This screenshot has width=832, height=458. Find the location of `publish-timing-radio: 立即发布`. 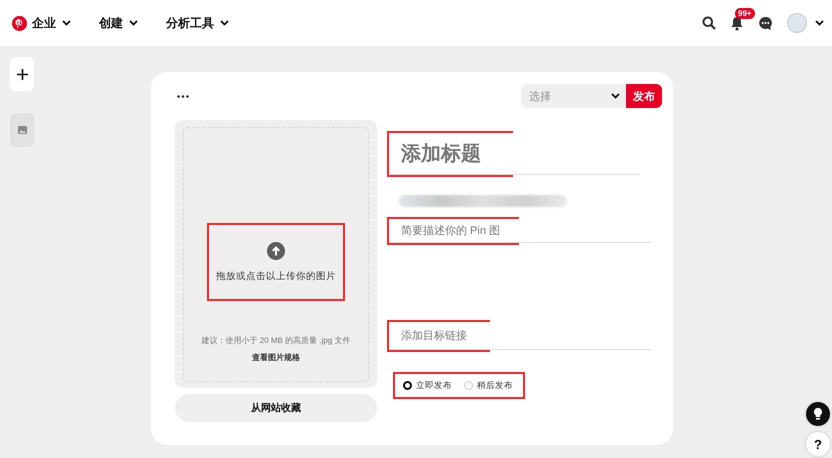

publish-timing-radio: 立即发布 is located at coordinates (427, 386).